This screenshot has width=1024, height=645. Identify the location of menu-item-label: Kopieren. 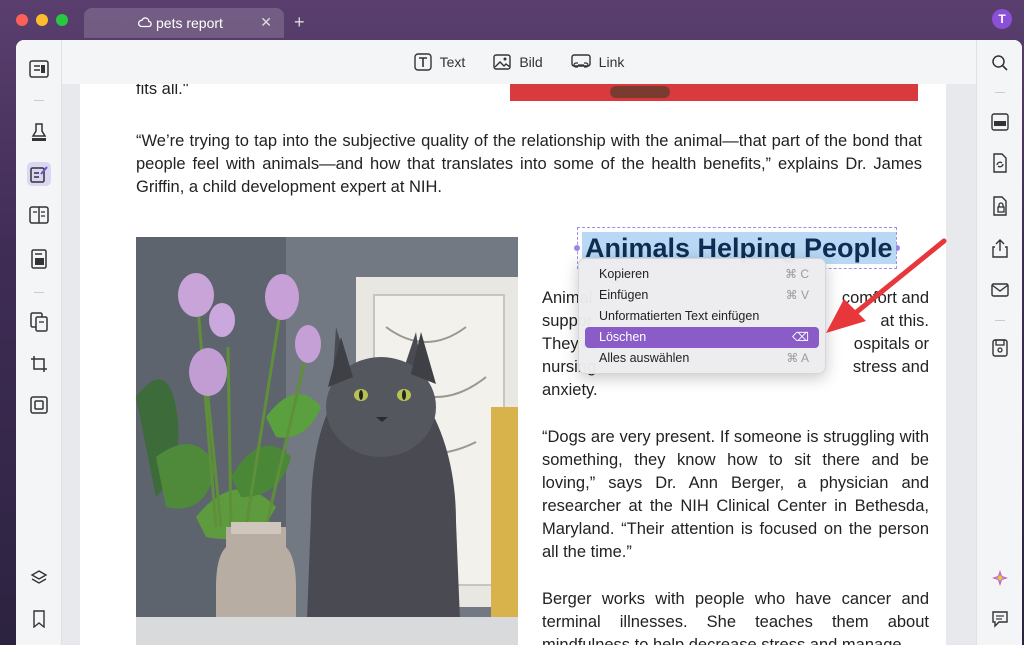
(624, 274).